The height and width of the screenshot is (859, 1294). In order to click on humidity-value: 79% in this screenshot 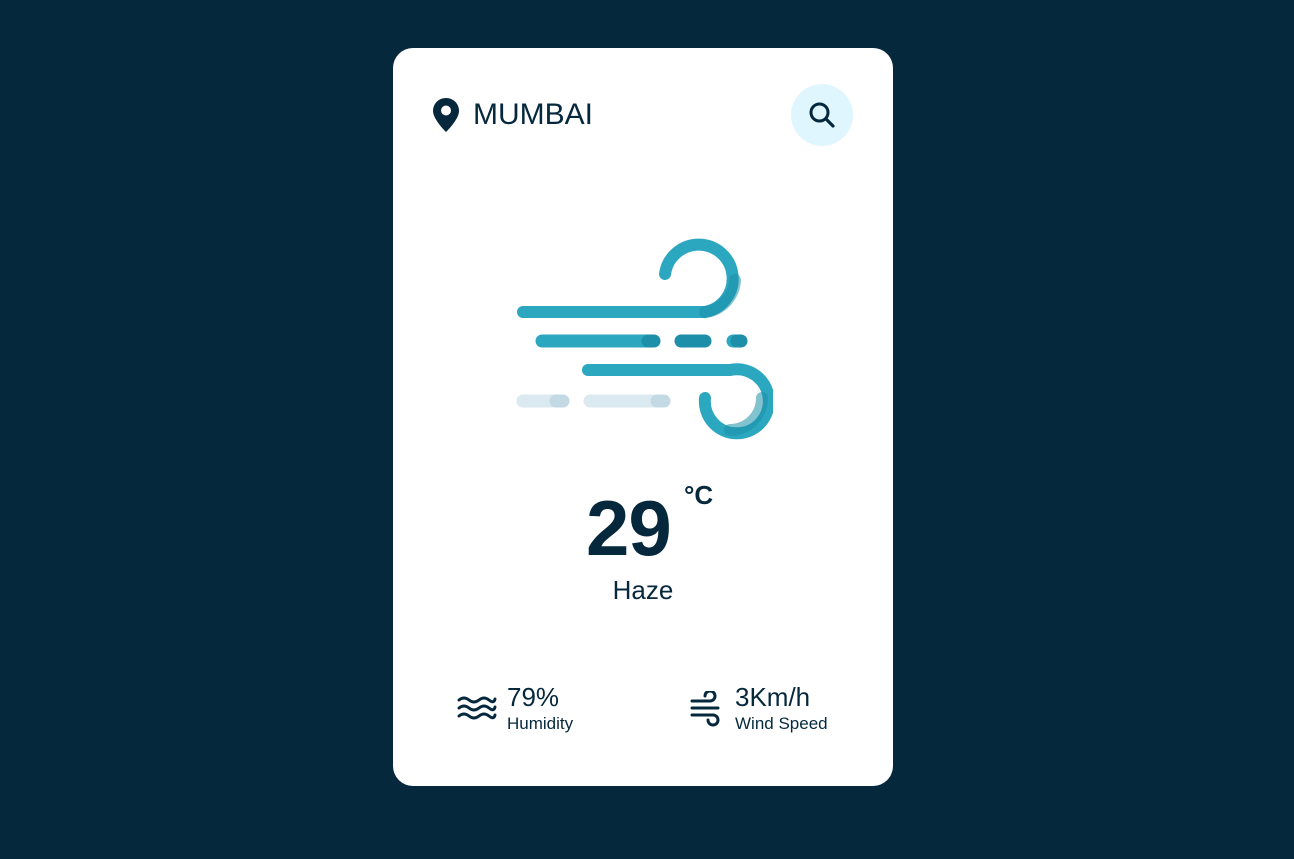, I will do `click(533, 697)`.